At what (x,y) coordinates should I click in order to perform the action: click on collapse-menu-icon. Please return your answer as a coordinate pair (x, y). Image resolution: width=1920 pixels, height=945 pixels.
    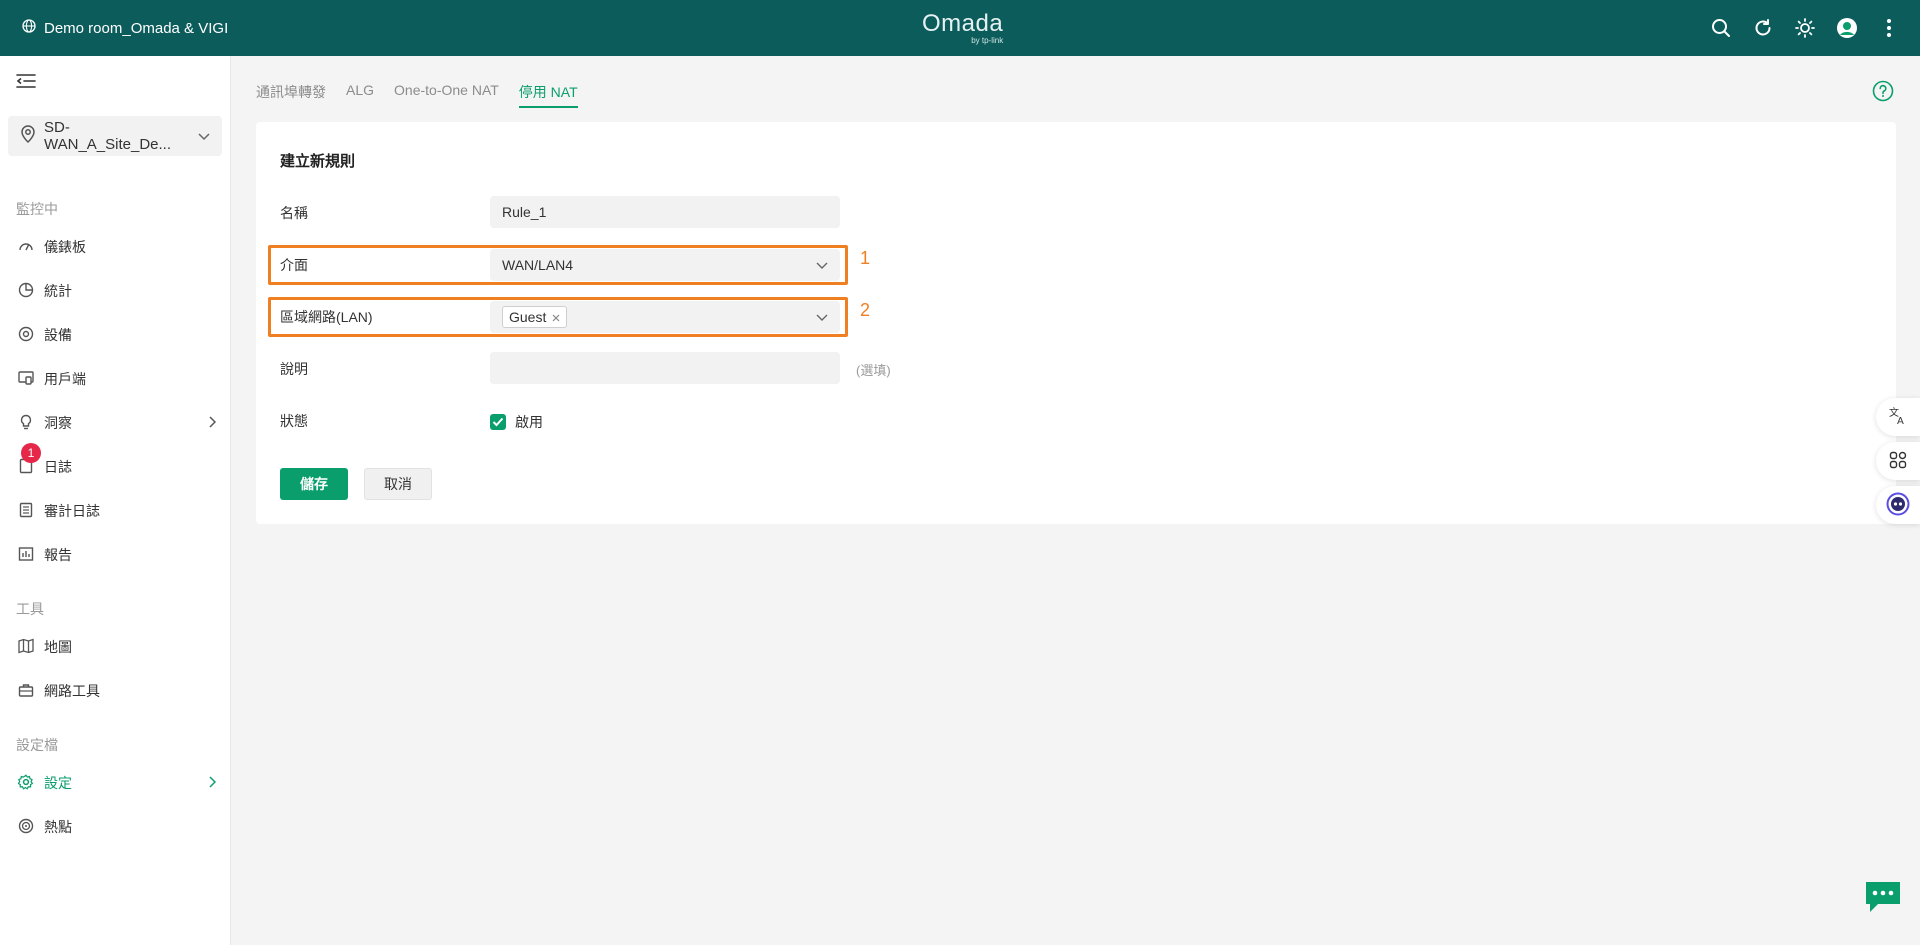
    Looking at the image, I should click on (27, 83).